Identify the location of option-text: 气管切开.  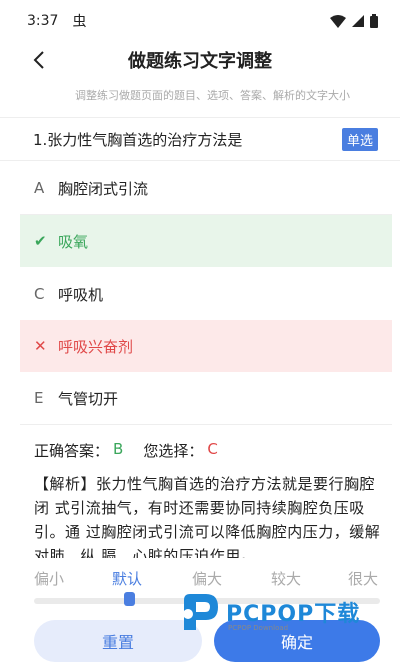
(88, 398).